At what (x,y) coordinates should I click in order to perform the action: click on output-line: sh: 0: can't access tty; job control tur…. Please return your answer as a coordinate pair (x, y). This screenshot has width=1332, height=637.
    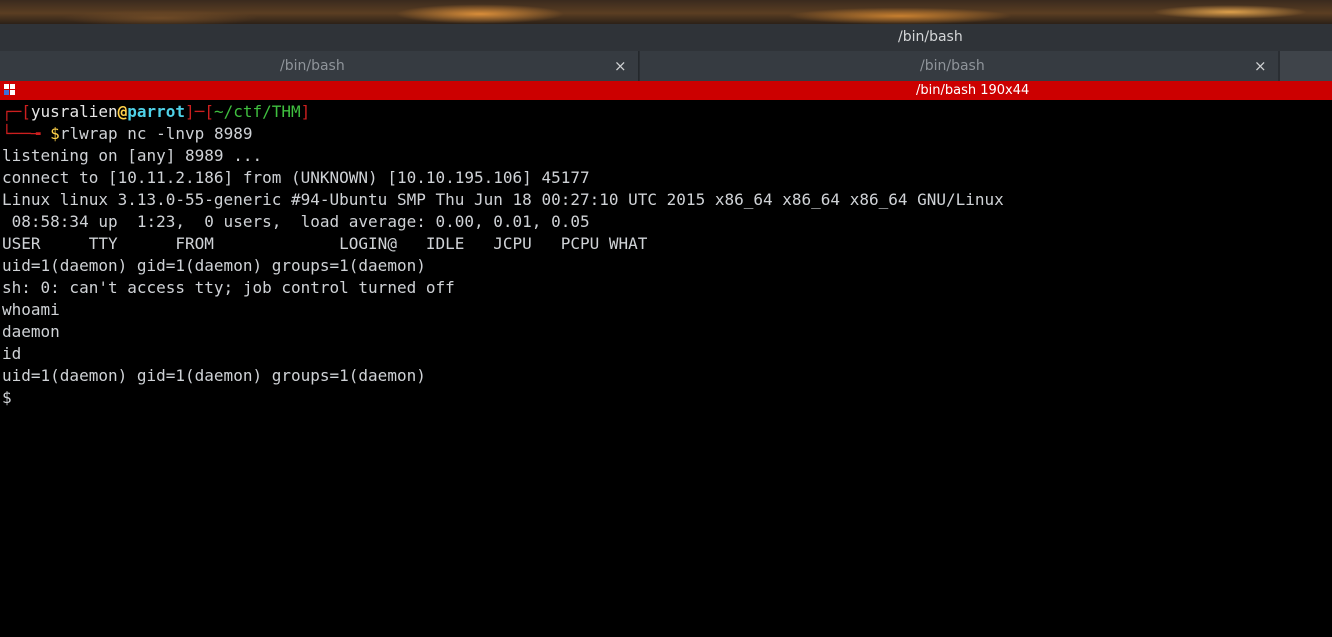
    Looking at the image, I should click on (228, 287).